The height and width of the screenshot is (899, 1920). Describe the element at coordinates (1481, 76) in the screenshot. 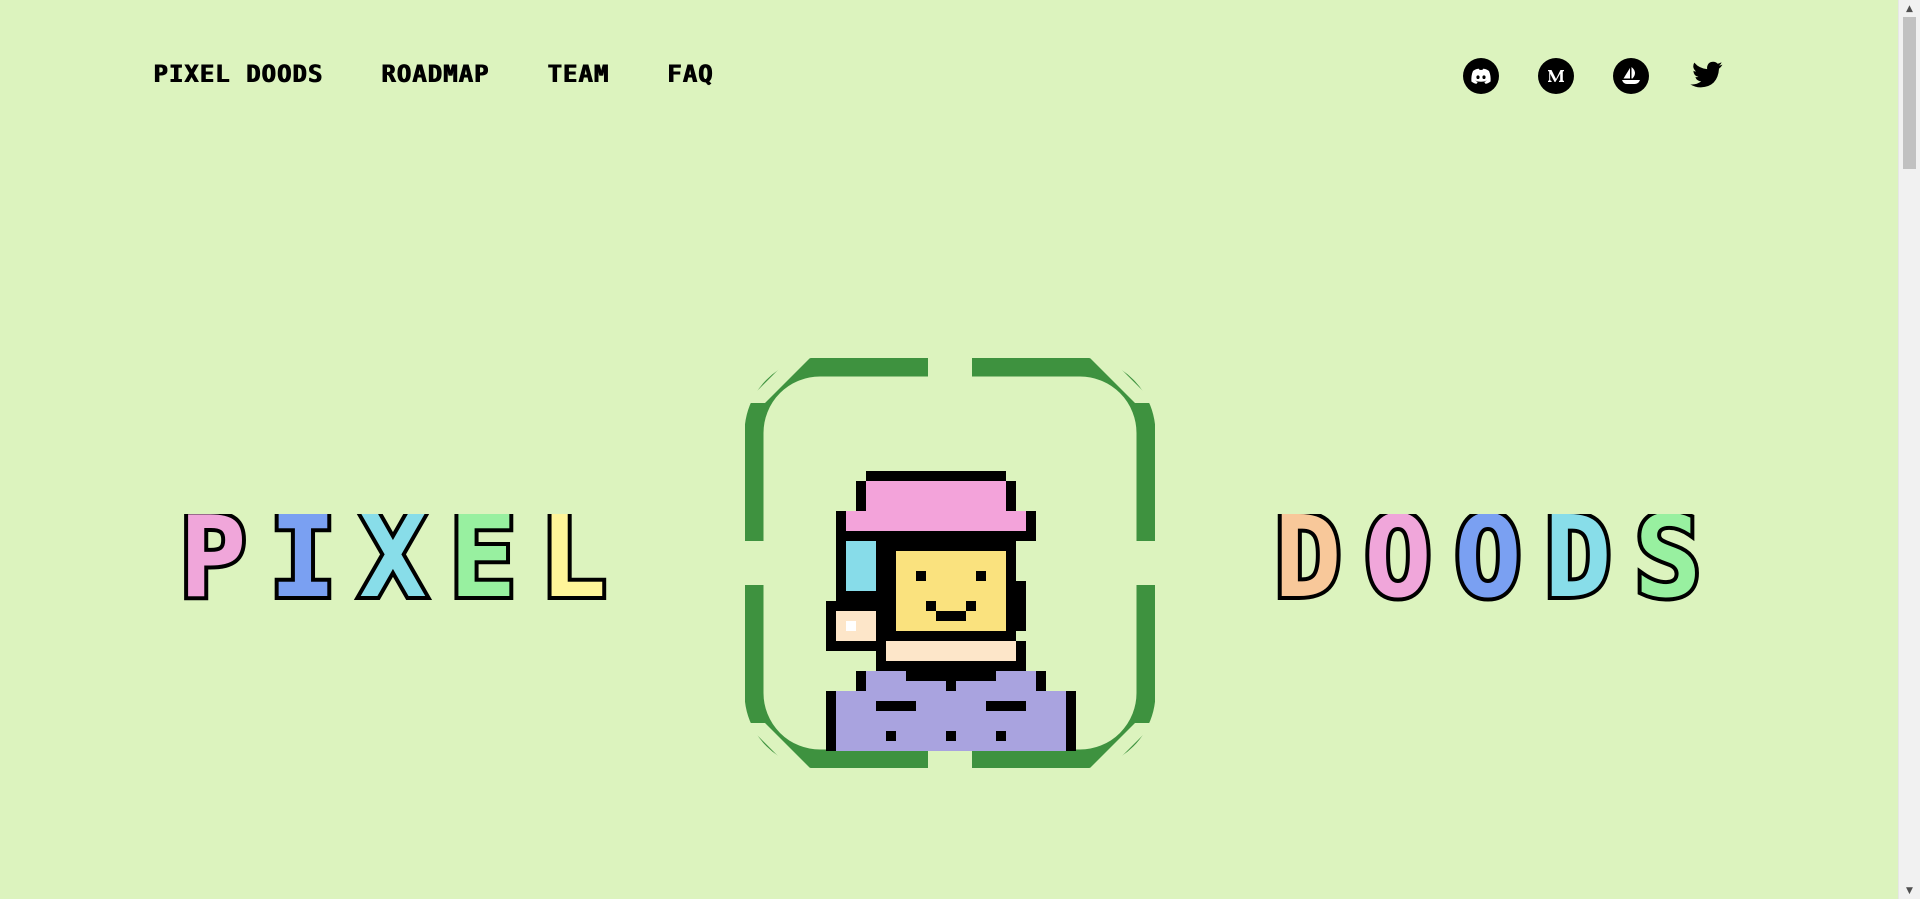

I see `discord-icon` at that location.